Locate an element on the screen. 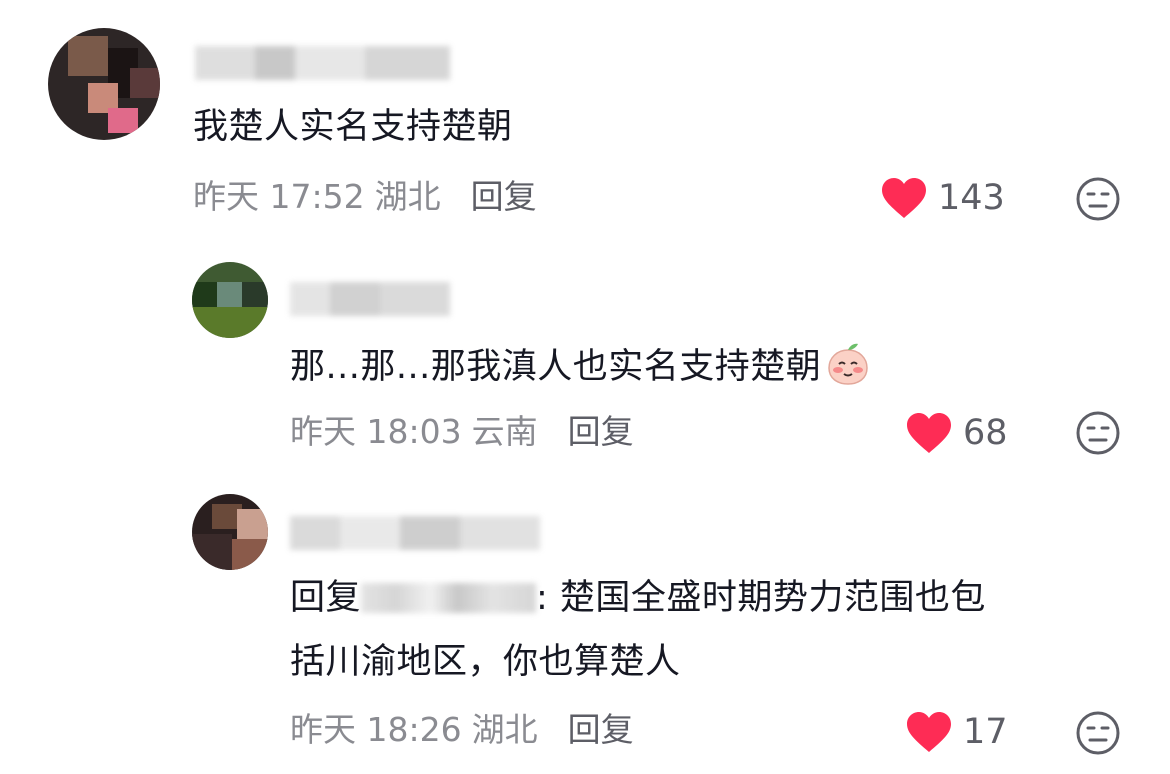 The image size is (1170, 774). comment-text-line: 回复 : 楚国全盛时期势力范围也包 is located at coordinates (710, 598).